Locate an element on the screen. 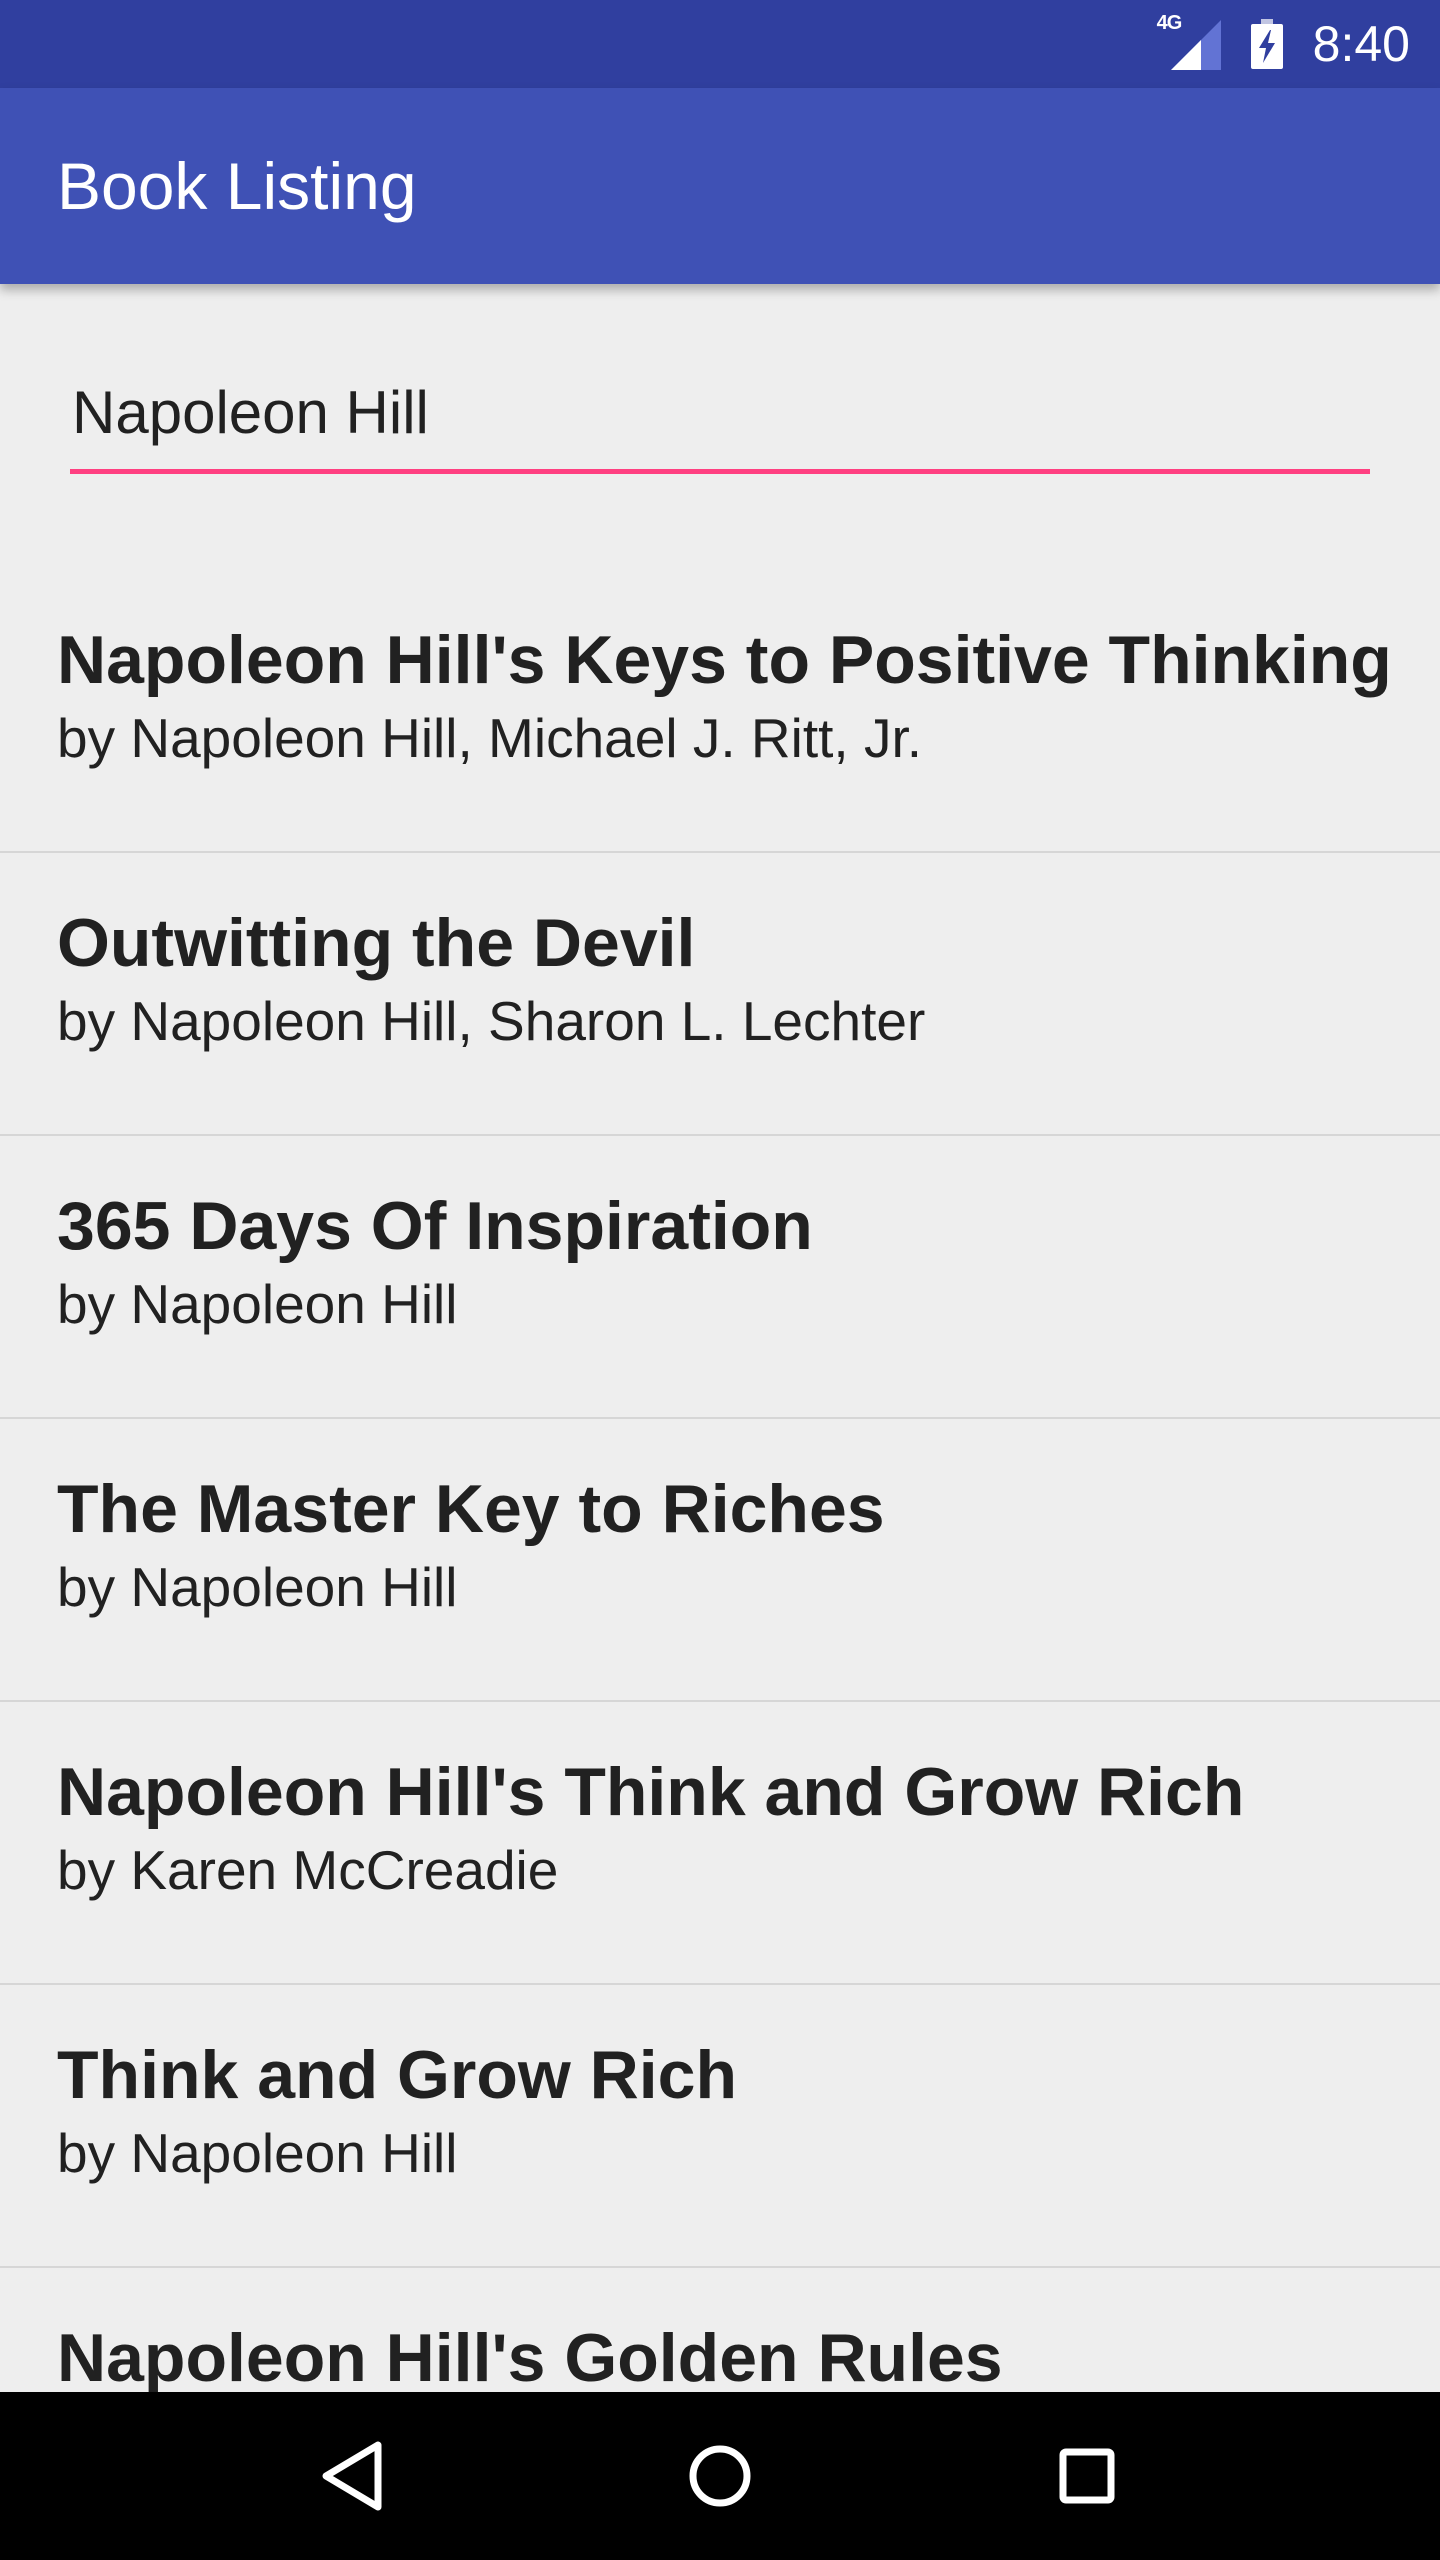 The image size is (1440, 2560). search-input is located at coordinates (720, 422).